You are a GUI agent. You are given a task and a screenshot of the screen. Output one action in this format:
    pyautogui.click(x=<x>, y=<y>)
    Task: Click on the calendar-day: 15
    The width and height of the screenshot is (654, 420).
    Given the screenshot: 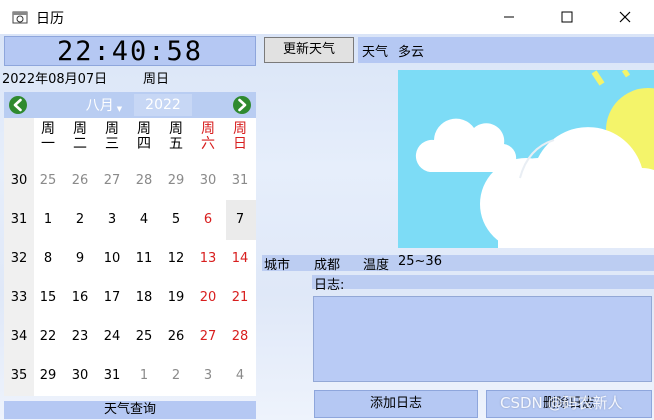 What is the action you would take?
    pyautogui.click(x=48, y=297)
    